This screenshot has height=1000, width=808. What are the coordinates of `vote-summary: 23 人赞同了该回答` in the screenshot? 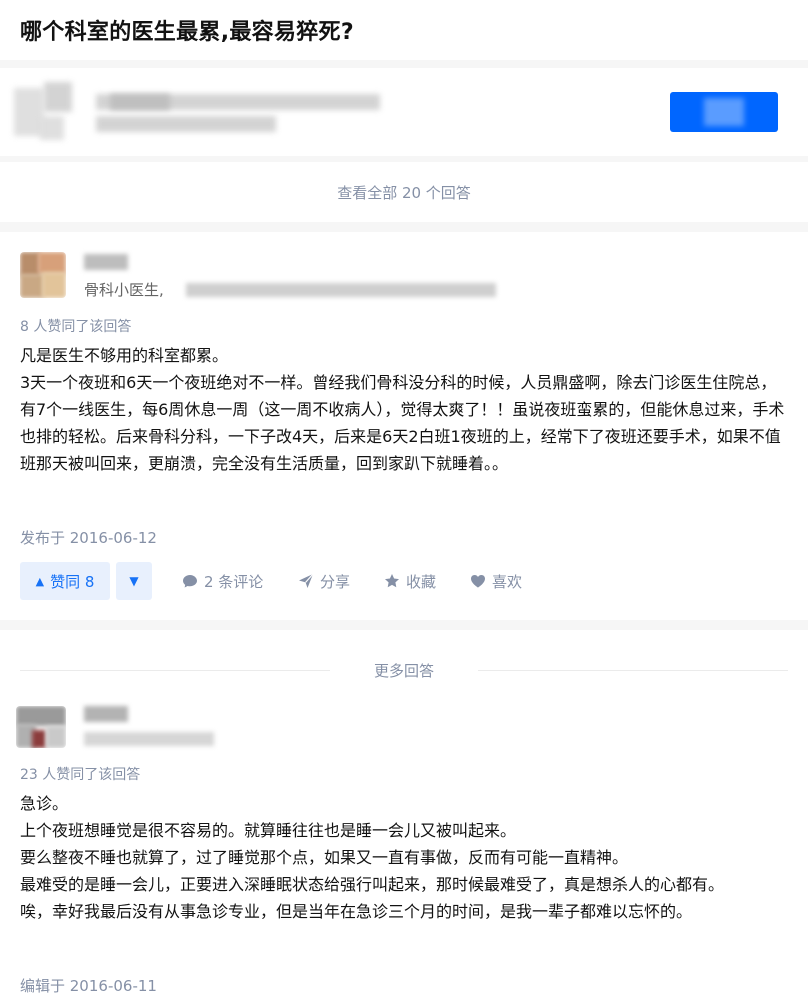 It's located at (80, 775).